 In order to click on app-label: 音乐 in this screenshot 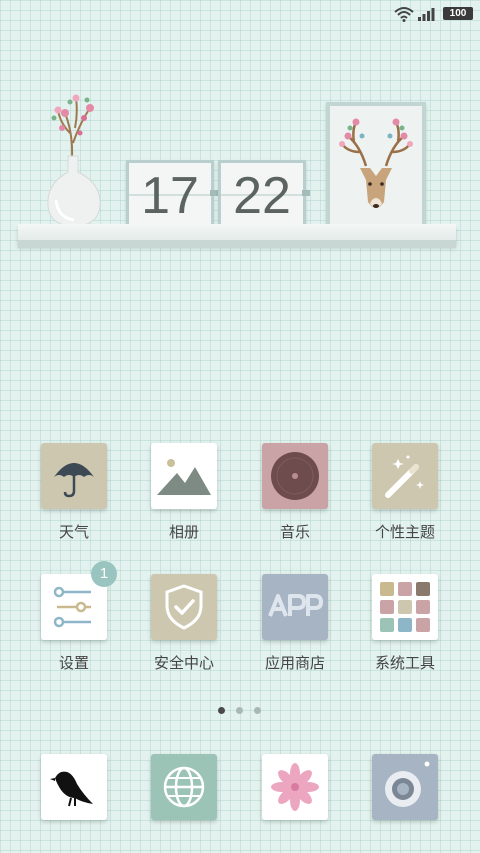, I will do `click(294, 532)`.